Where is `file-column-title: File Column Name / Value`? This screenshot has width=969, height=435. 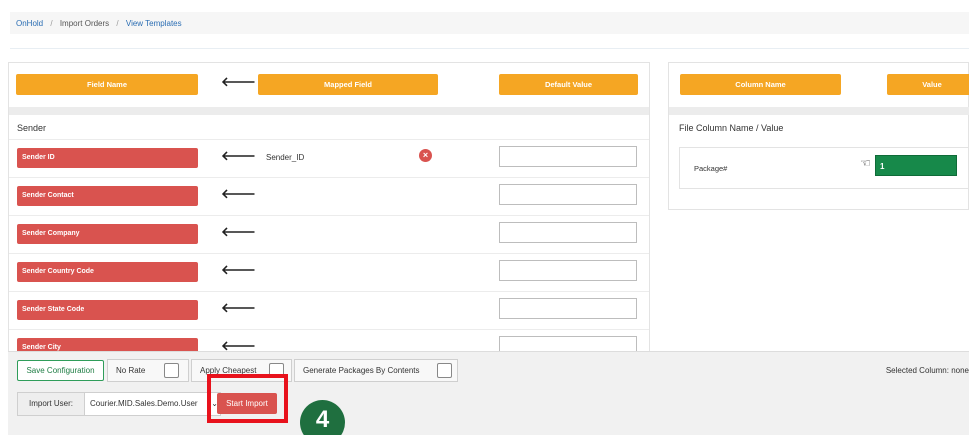 file-column-title: File Column Name / Value is located at coordinates (731, 128).